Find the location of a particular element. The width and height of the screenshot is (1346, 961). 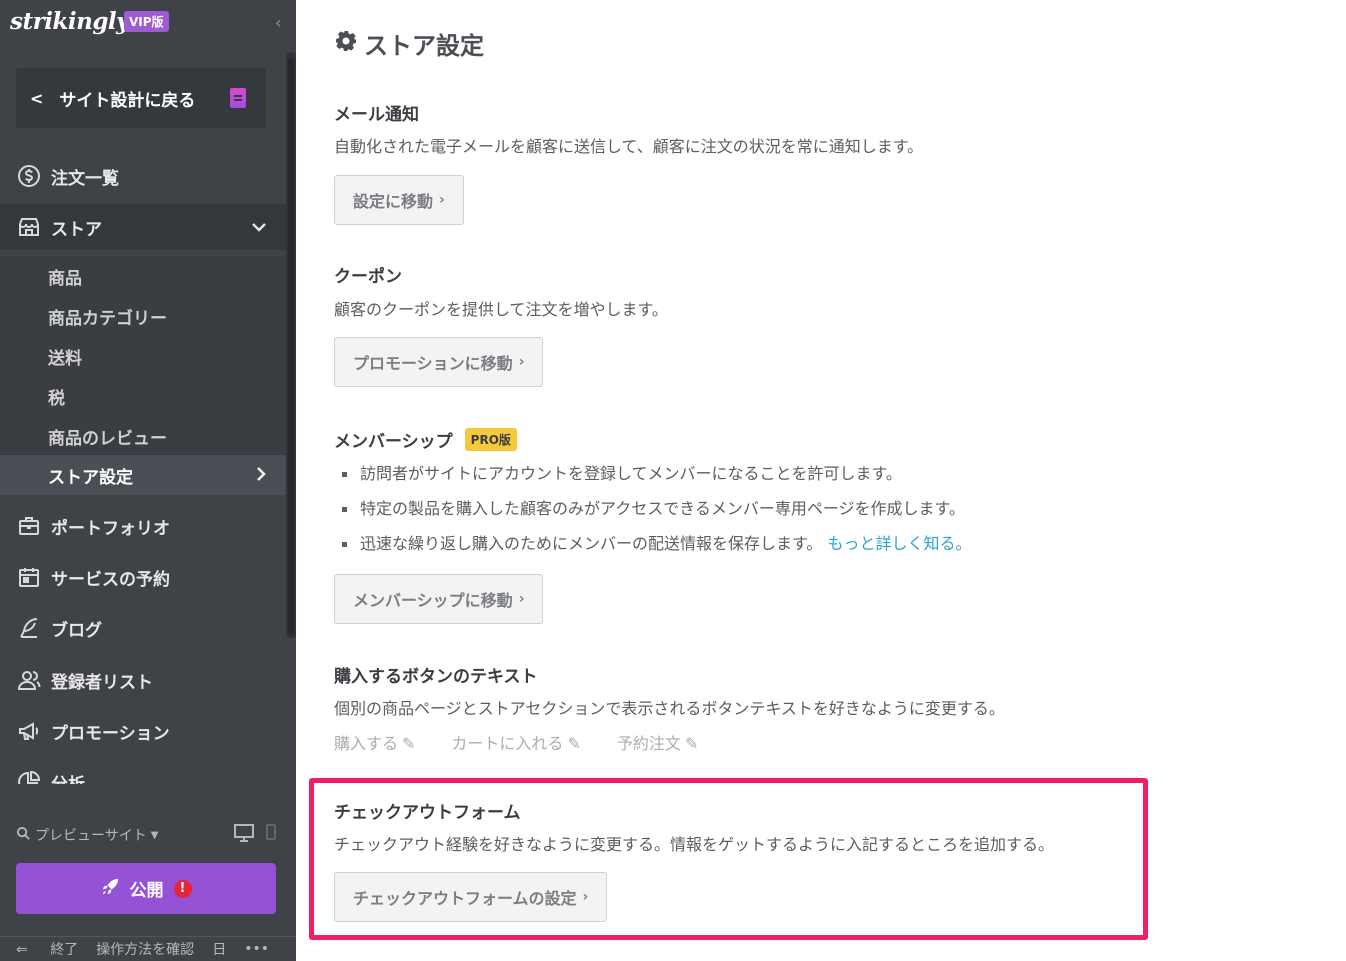

list-item: 特定の製品を購入した顧客のみがアクセスできるメンバー専用ページを作成します。 is located at coordinates (657, 512).